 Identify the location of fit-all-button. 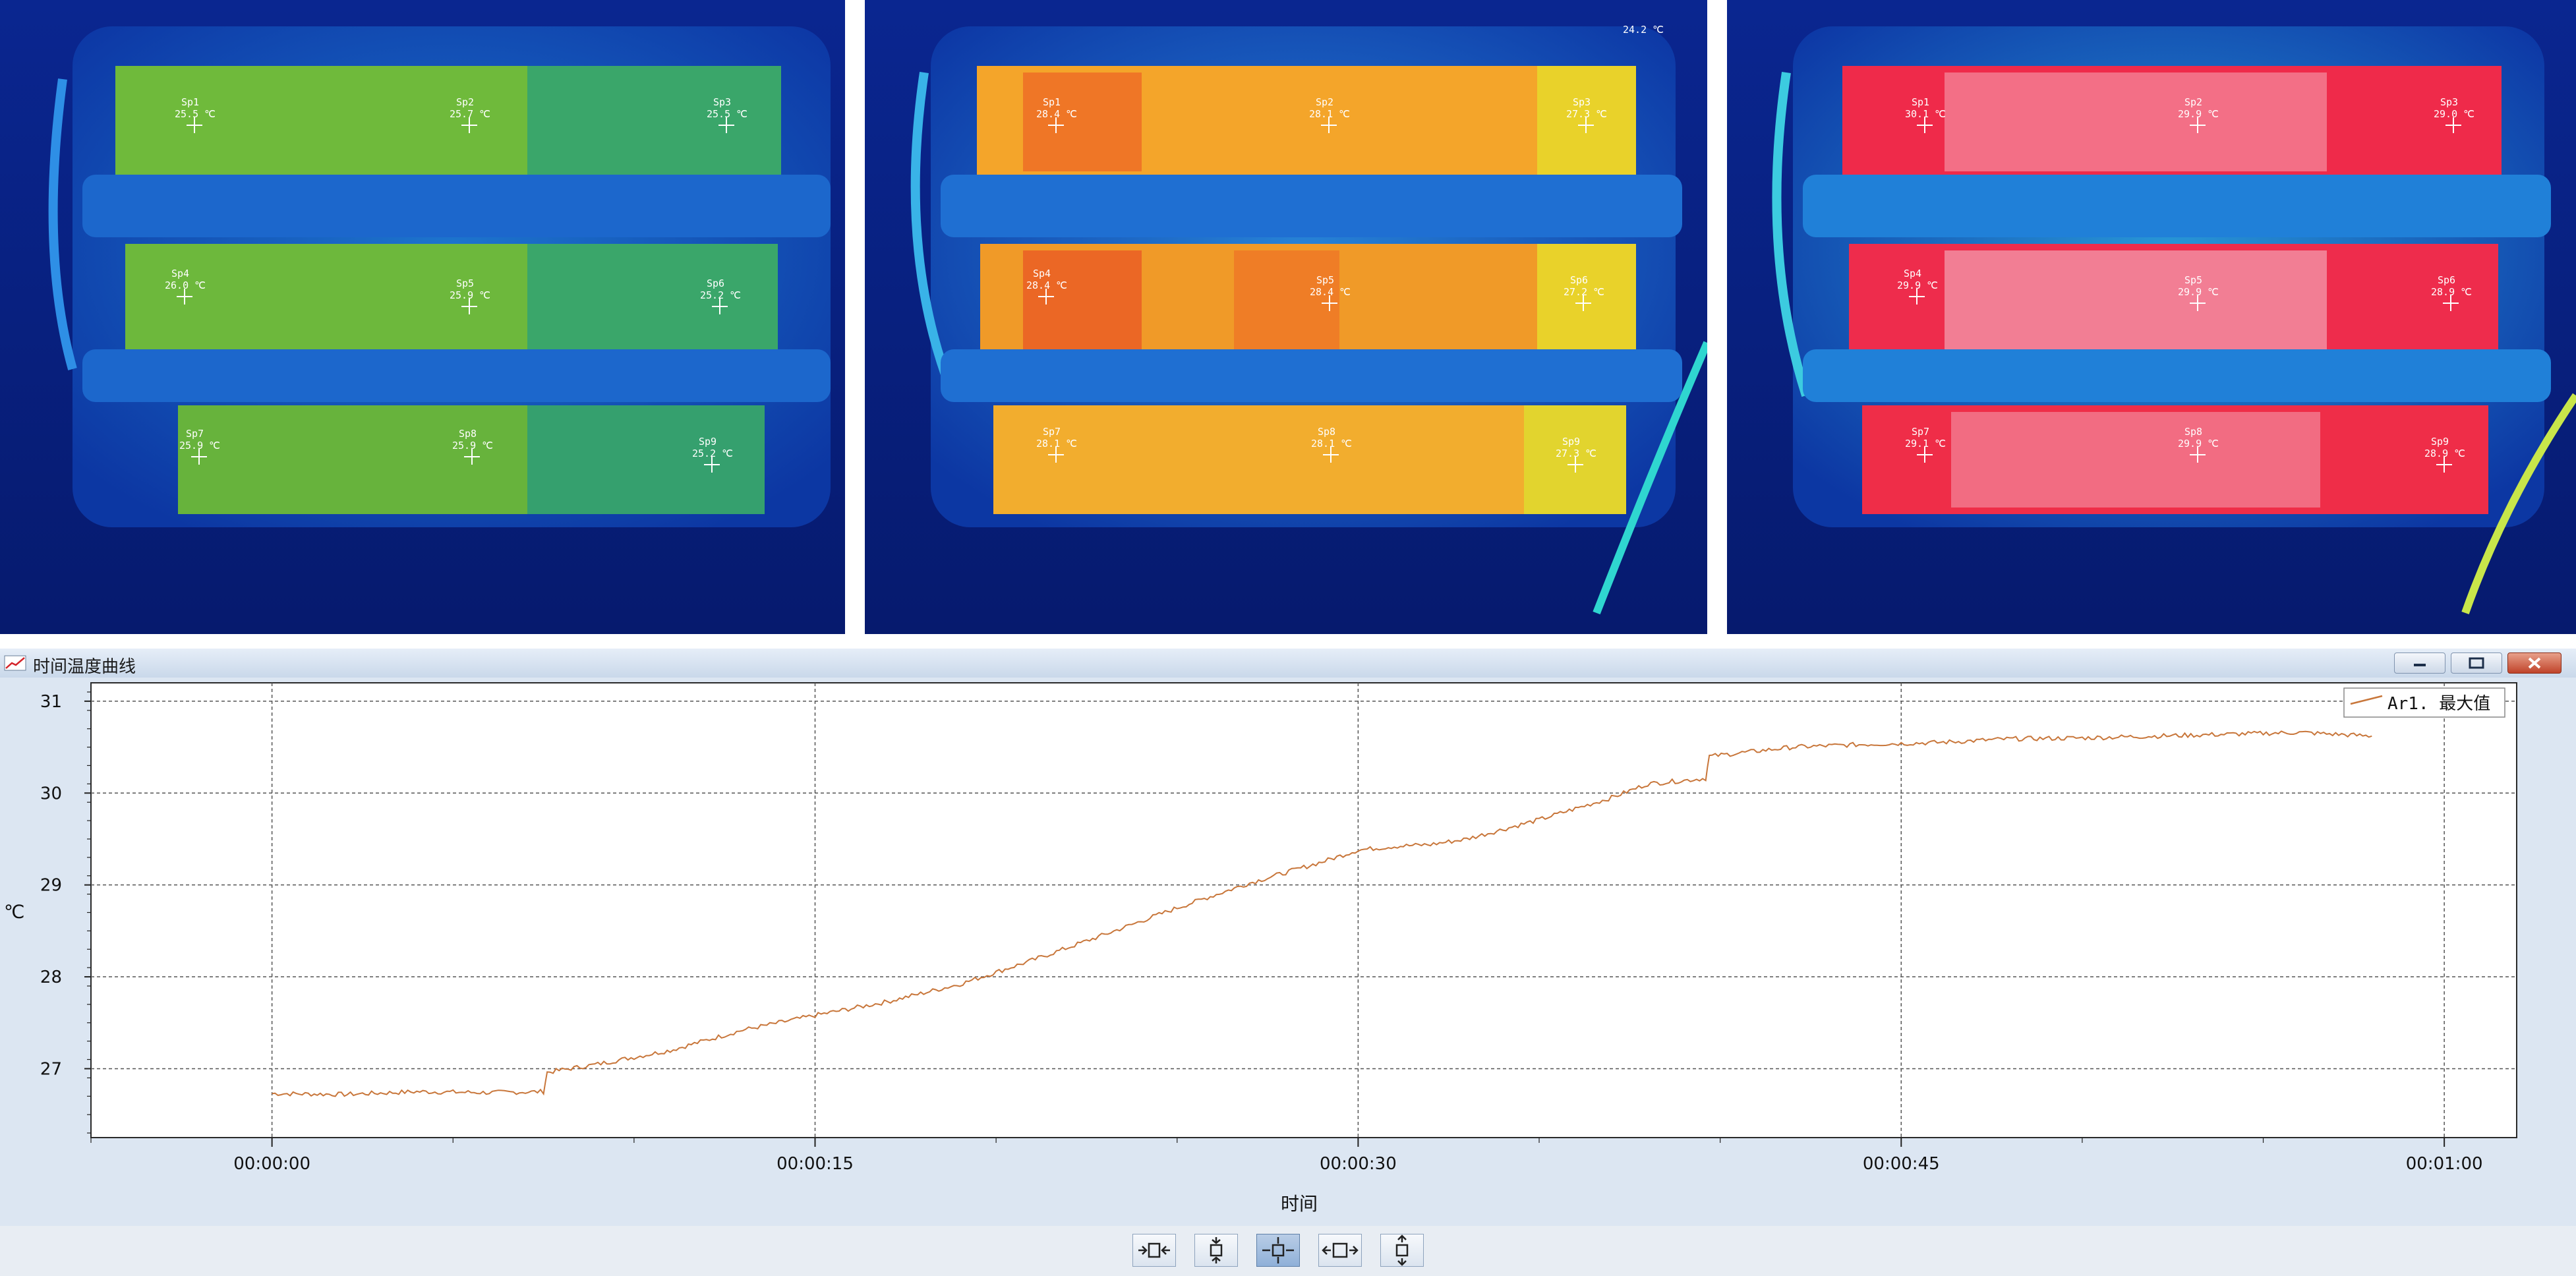
(1278, 1250).